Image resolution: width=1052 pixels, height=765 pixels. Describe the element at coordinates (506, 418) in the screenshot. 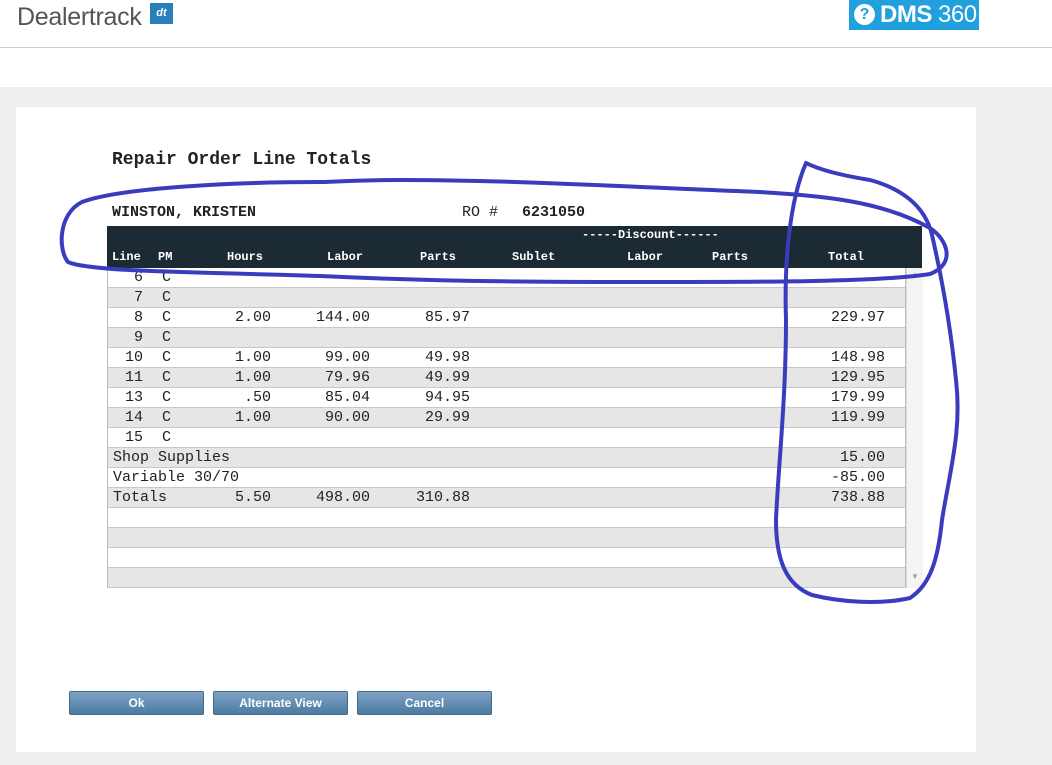

I see `table-row: 14 C 1.00 90.00 29.99 119.99` at that location.